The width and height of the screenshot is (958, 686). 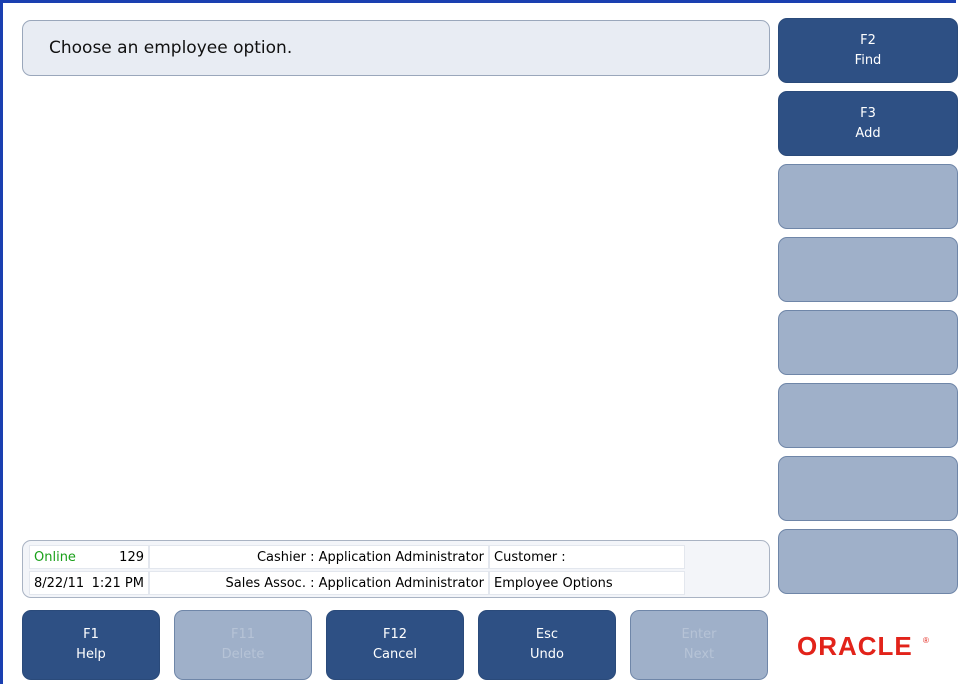 I want to click on help-key: F1, so click(x=91, y=634).